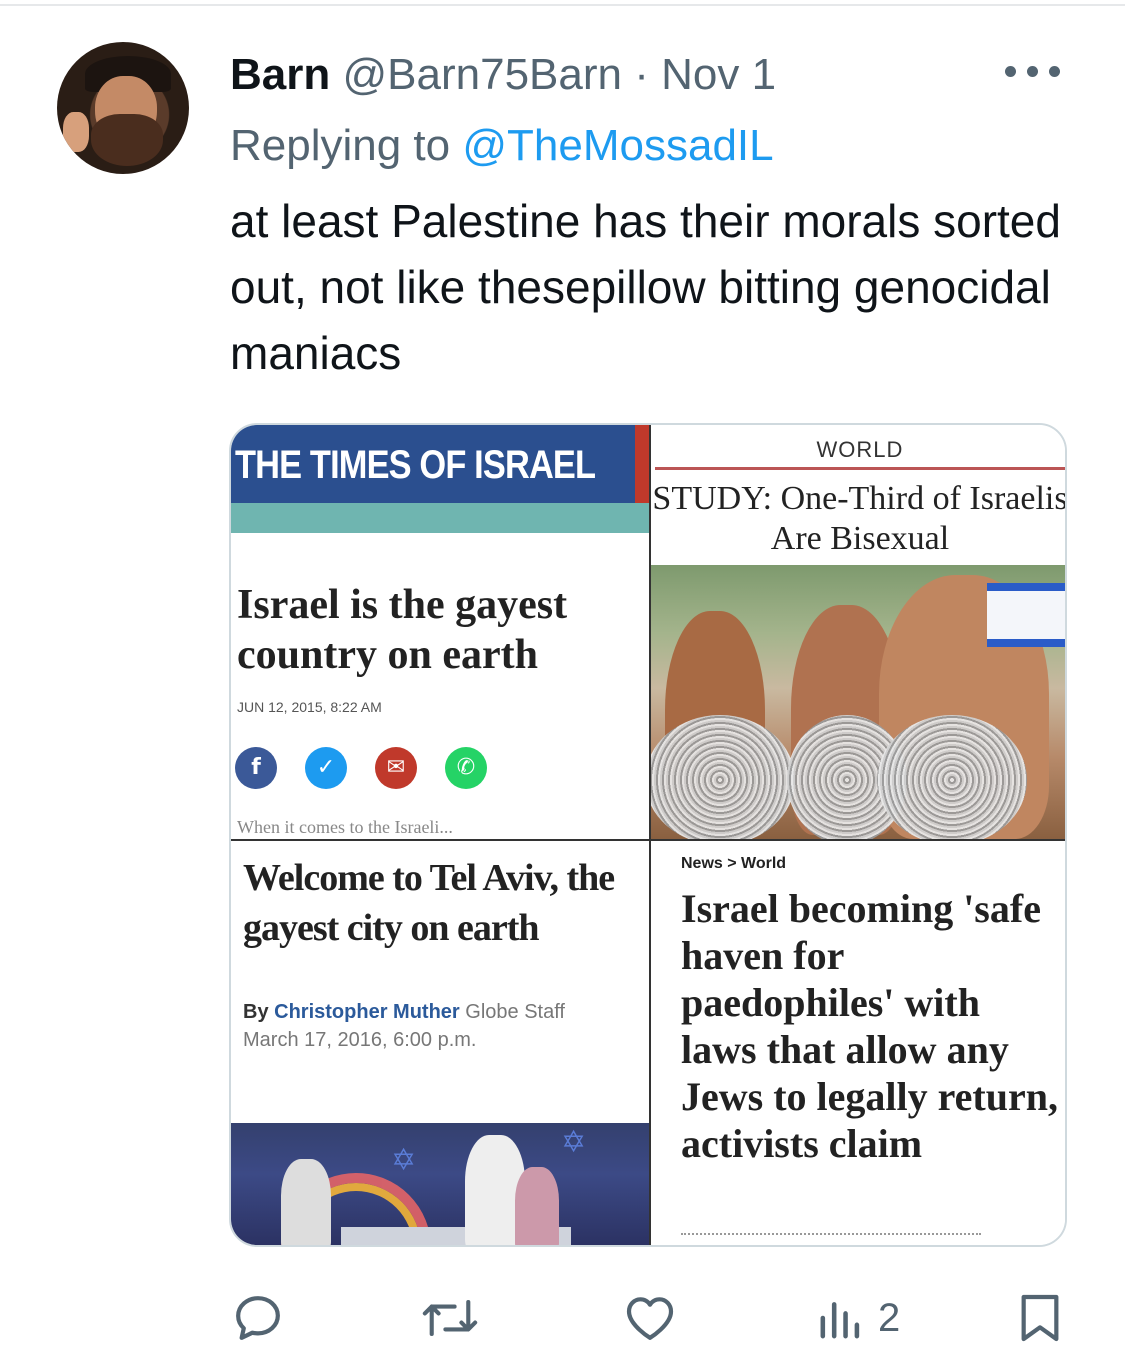  I want to click on action-bar: 2, so click(650, 1320).